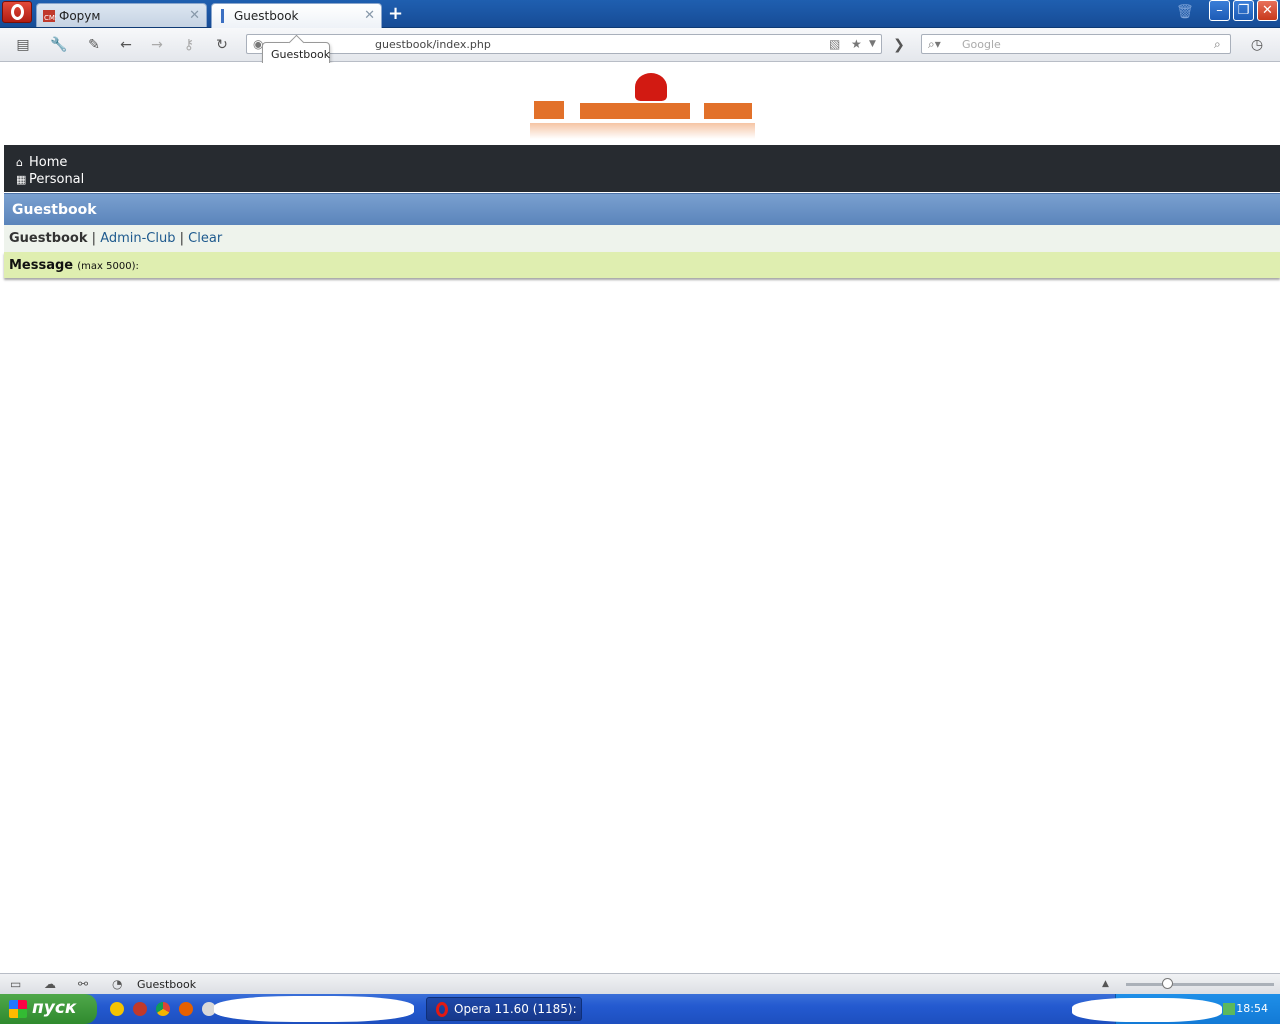 The width and height of the screenshot is (1280, 1024). What do you see at coordinates (80, 16) in the screenshot?
I see `tab-label: Форум` at bounding box center [80, 16].